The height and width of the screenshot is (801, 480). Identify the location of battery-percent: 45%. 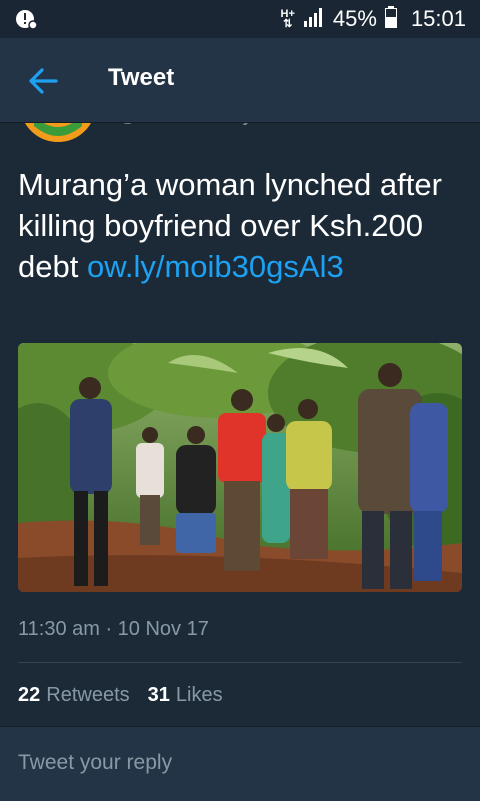
(354, 18).